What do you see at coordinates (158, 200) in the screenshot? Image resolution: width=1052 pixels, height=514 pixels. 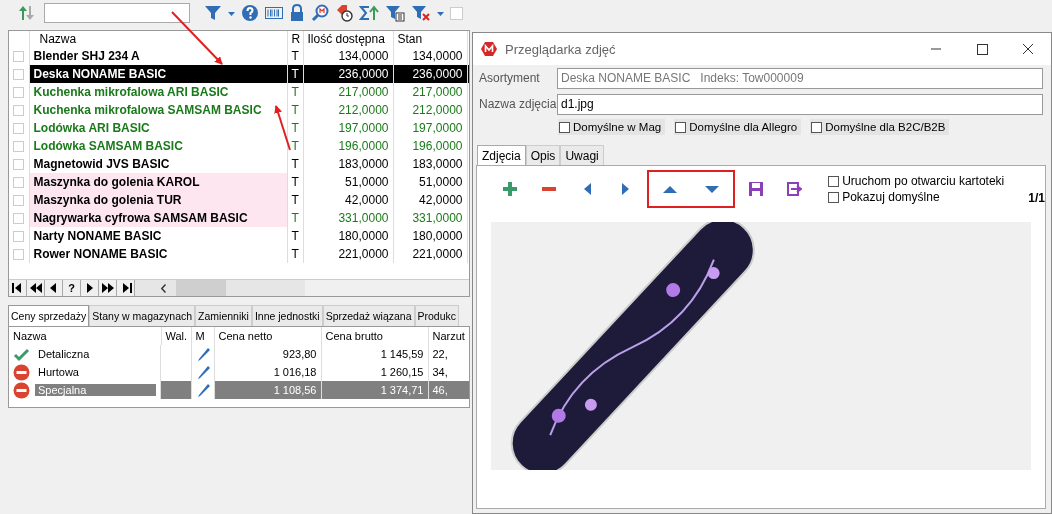 I see `table-cell: Maszynka do golenia TUR` at bounding box center [158, 200].